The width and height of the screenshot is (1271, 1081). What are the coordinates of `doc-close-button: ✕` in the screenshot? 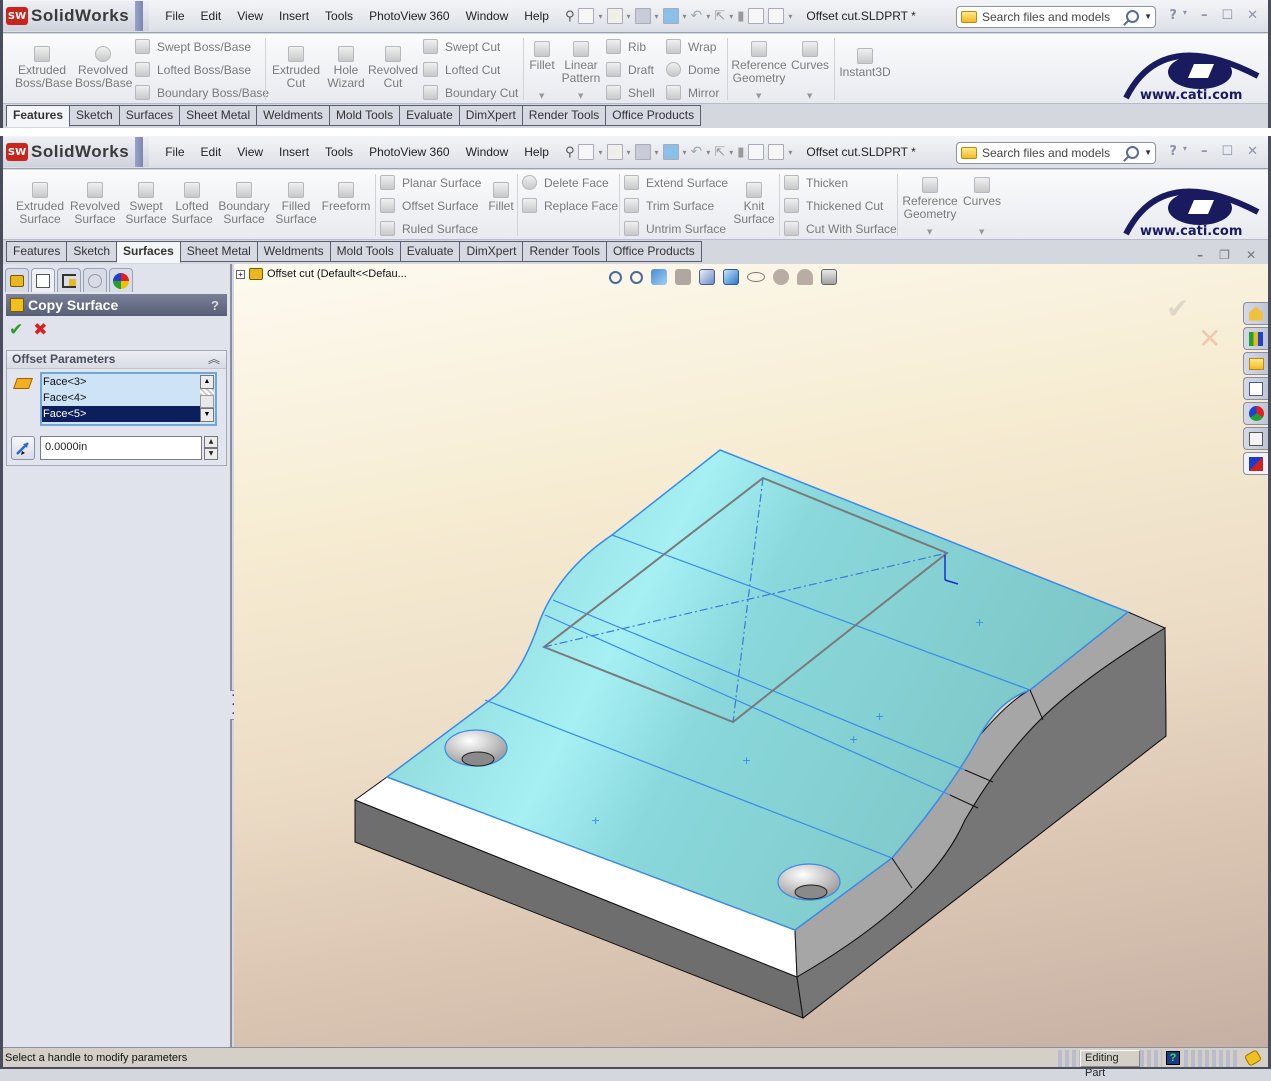 It's located at (1251, 255).